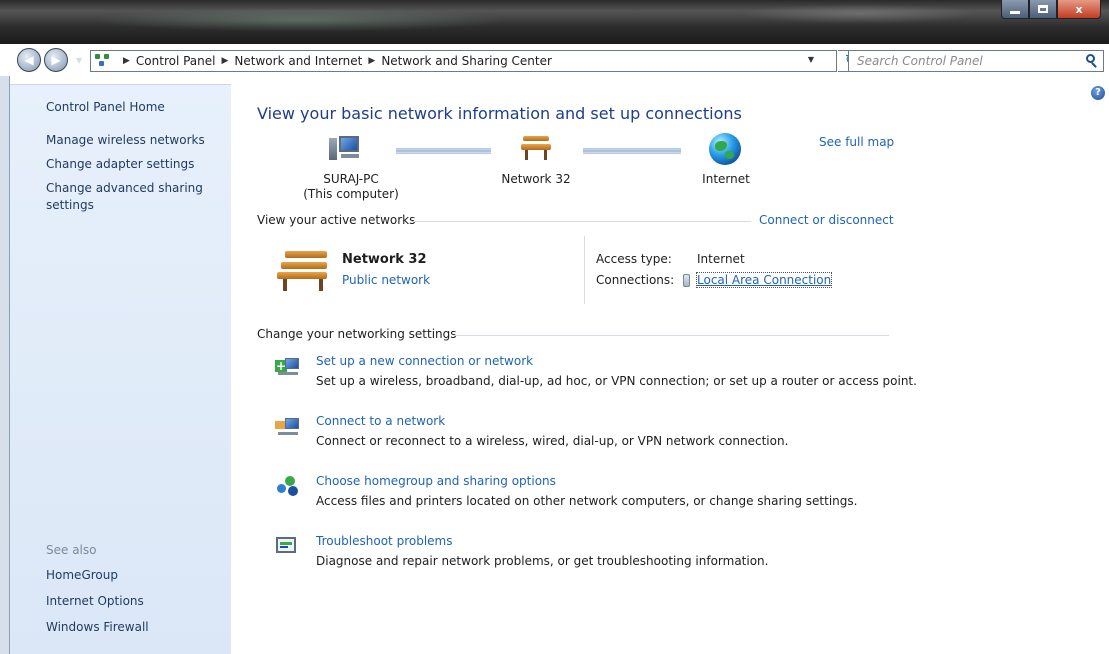 This screenshot has height=654, width=1109. I want to click on access-type-value: Internet, so click(721, 259).